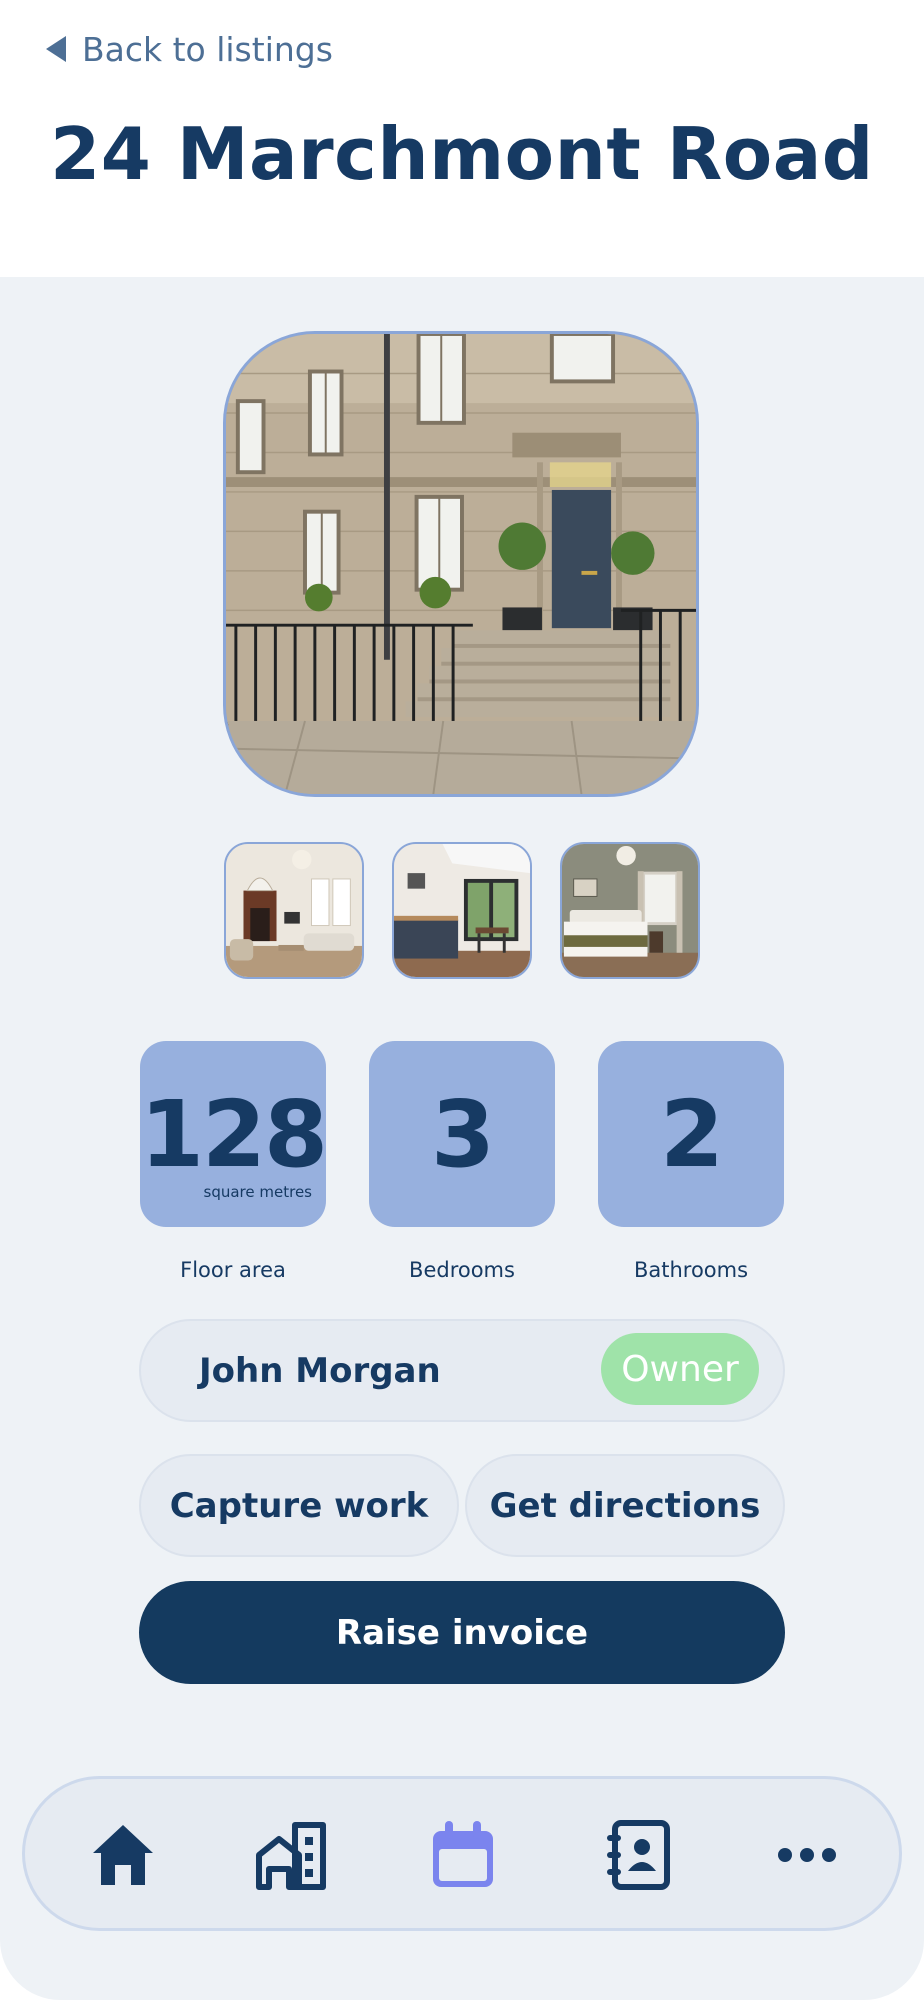 The width and height of the screenshot is (924, 2000). What do you see at coordinates (462, 154) in the screenshot?
I see `page-title: 24 Marchmont Road` at bounding box center [462, 154].